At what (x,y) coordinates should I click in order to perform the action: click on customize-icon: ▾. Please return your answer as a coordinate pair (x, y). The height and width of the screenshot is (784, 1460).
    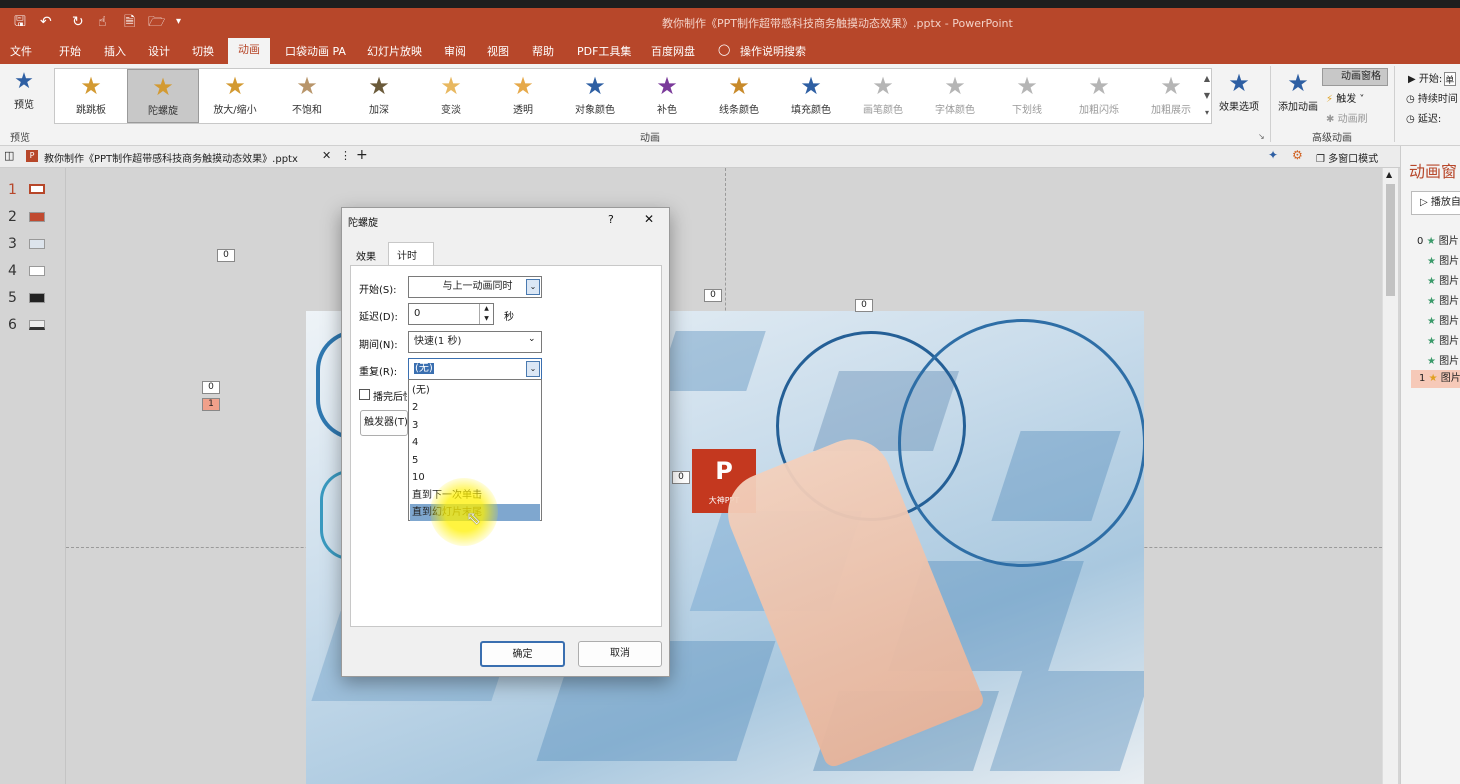
    Looking at the image, I should click on (178, 22).